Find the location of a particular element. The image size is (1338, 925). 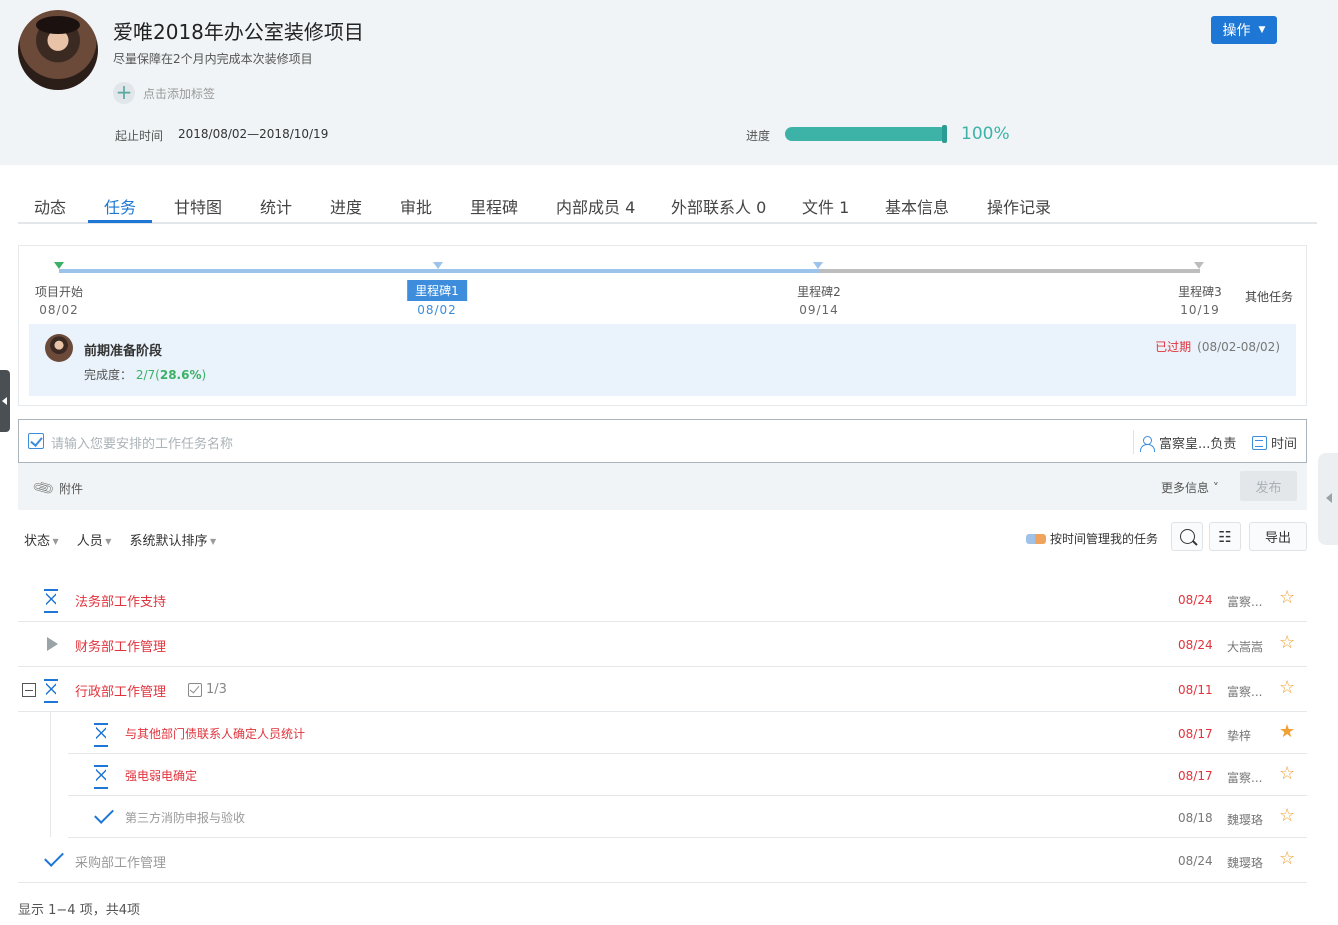

other-tasks-link: 其他任务 is located at coordinates (1269, 296).